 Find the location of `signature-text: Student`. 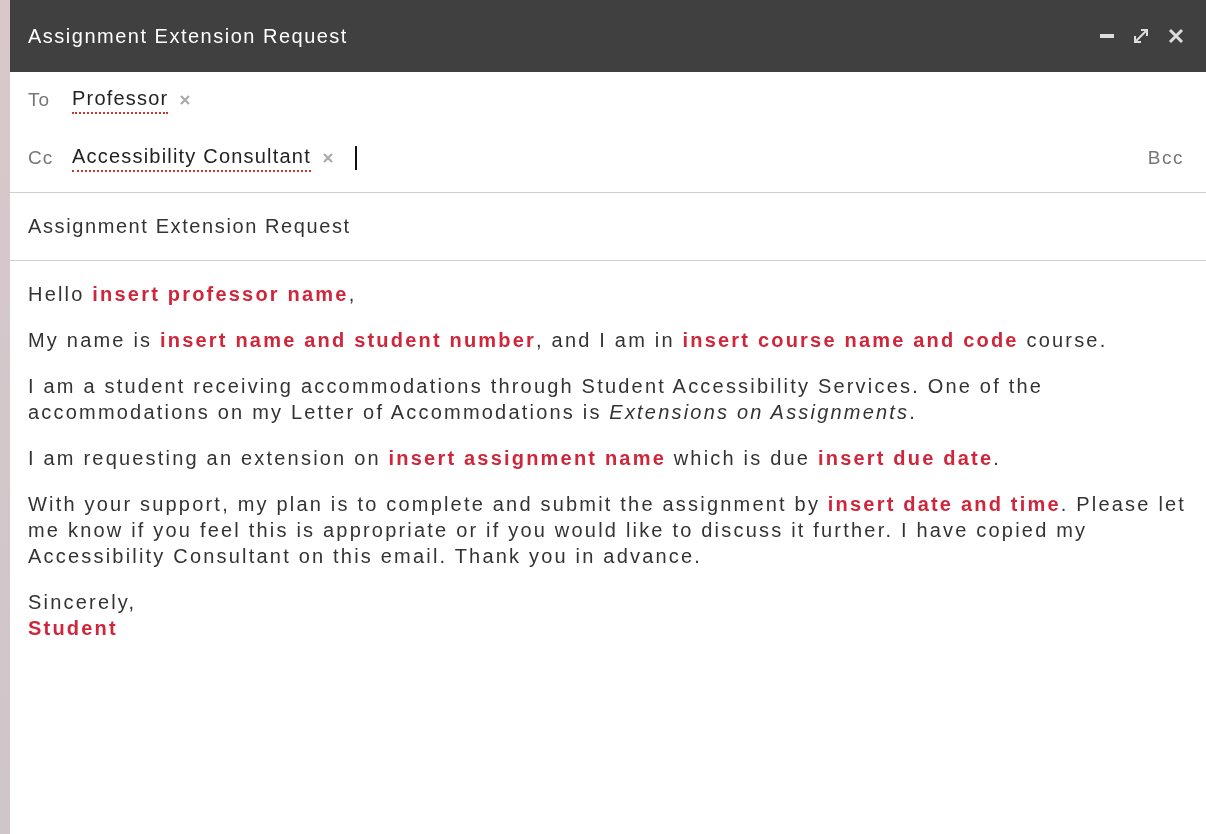

signature-text: Student is located at coordinates (73, 628).